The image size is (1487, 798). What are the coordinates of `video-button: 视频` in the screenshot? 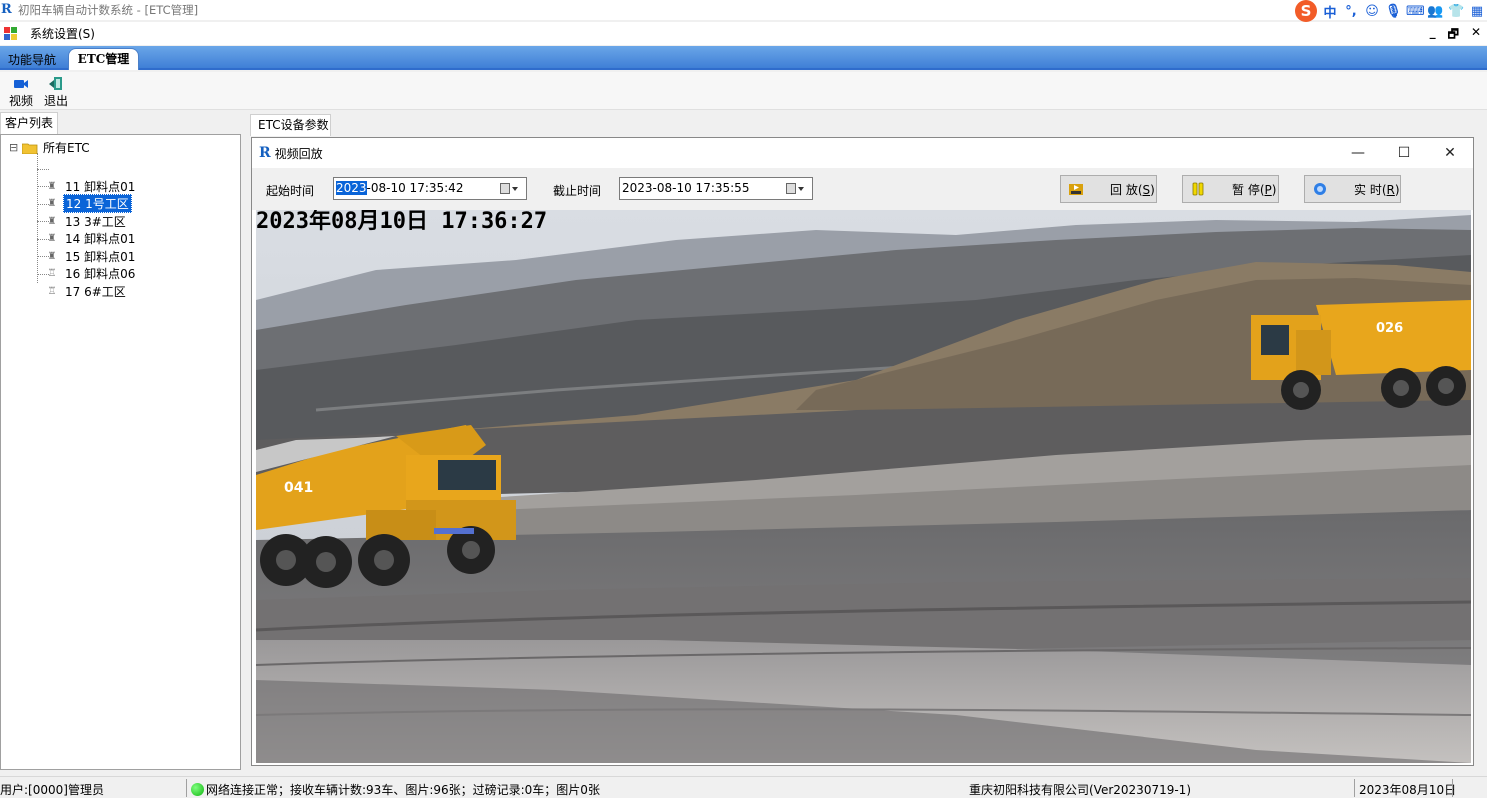 It's located at (21, 92).